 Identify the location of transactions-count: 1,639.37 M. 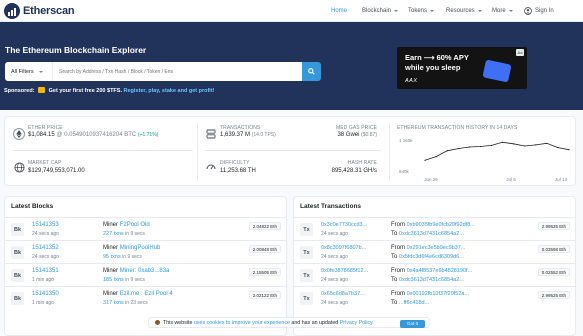
(235, 135).